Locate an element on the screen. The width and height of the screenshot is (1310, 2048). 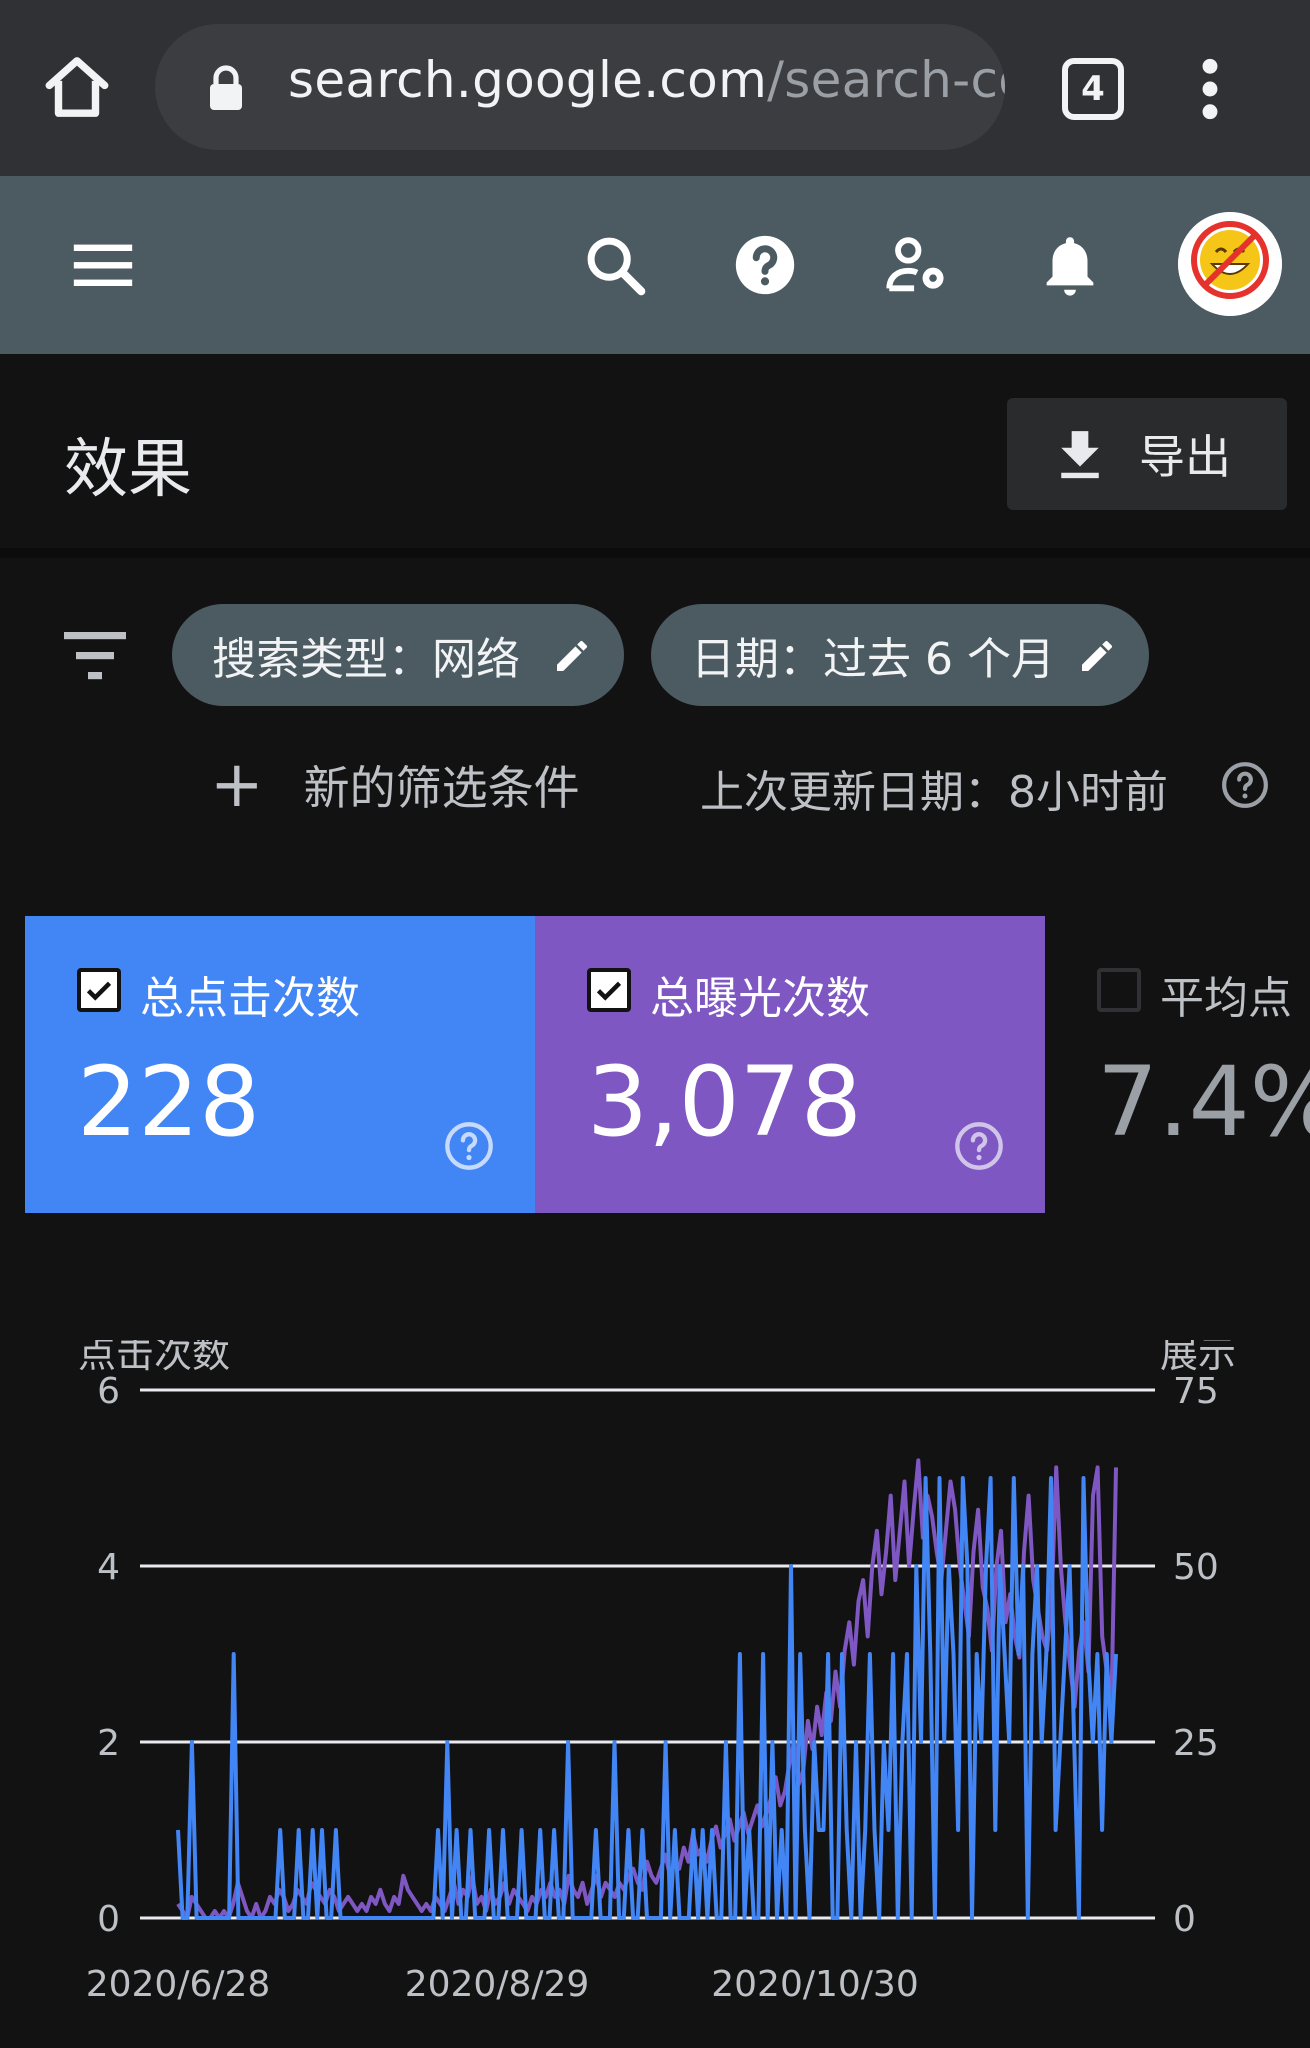
url-text: search.google.com/search-co is located at coordinates (646, 80).